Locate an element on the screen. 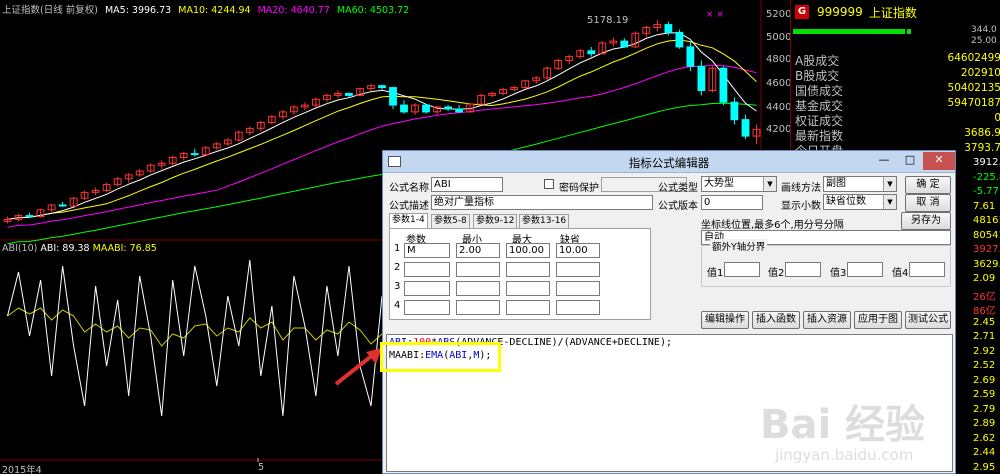  tab-params-5-8: 参数5-8 is located at coordinates (450, 221).